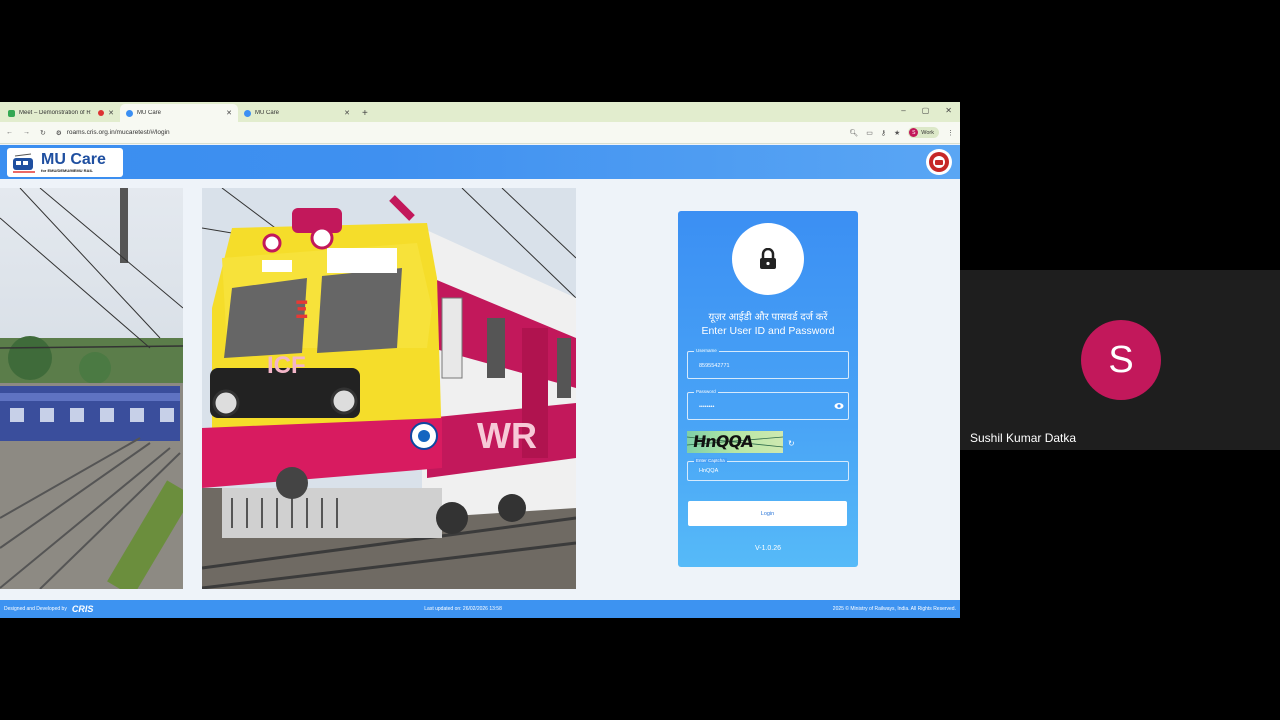  I want to click on zoom-icon: 🔍︎, so click(853, 133).